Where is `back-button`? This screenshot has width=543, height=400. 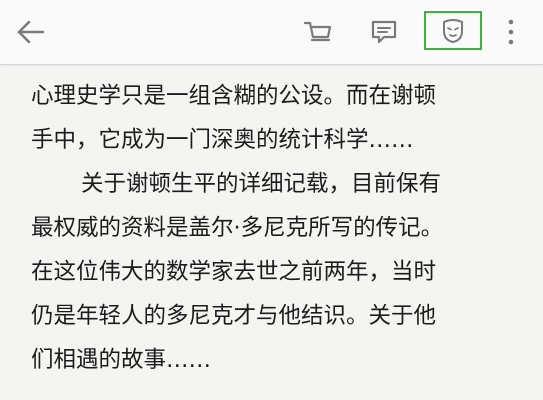 back-button is located at coordinates (30, 32).